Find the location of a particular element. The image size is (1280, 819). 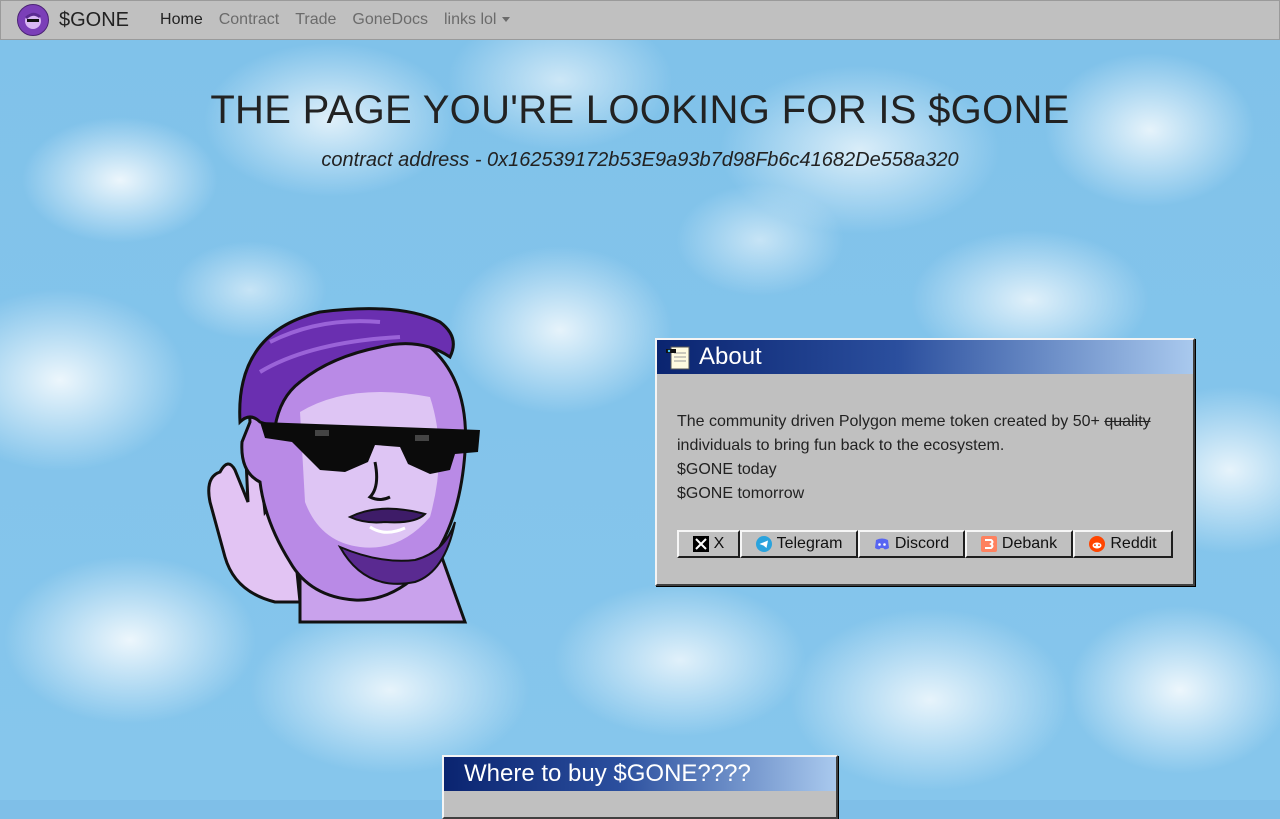

where-to-buy-title: Where to buy $GONE???? is located at coordinates (607, 773).